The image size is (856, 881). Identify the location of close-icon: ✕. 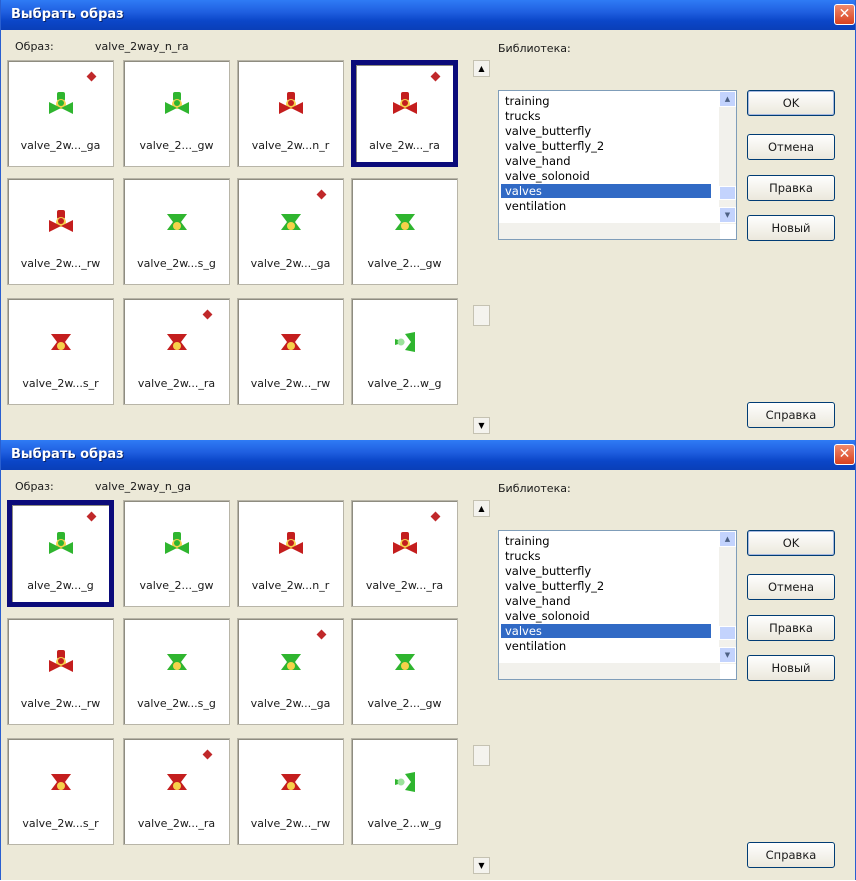
(844, 14).